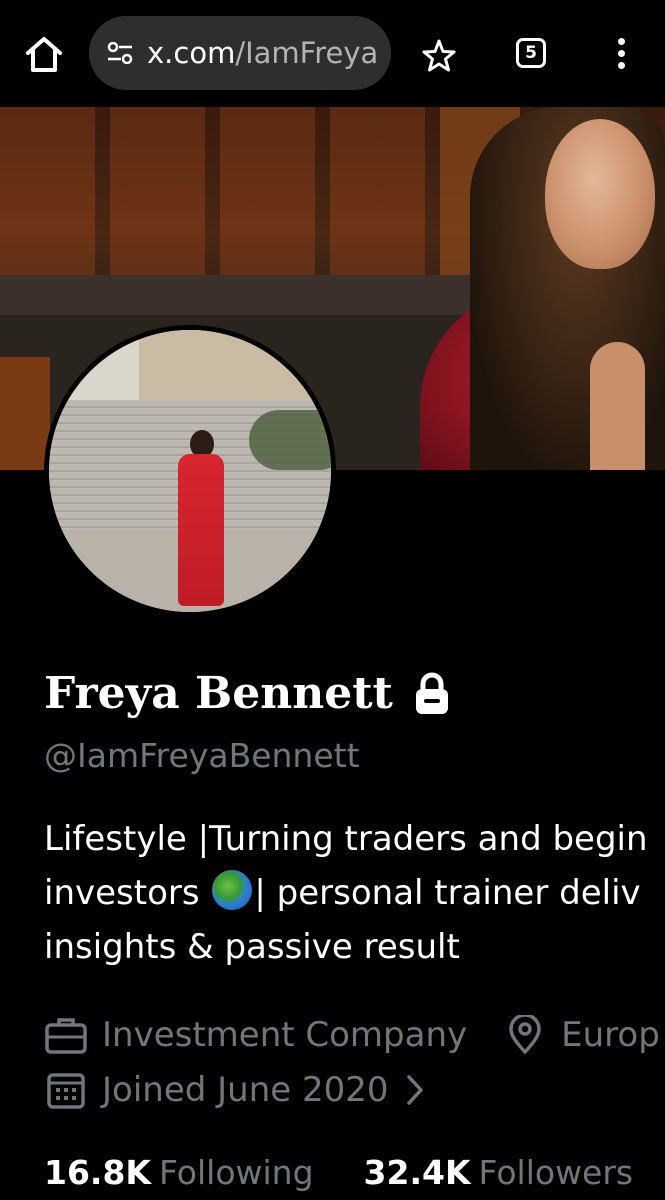 The height and width of the screenshot is (1200, 665). Describe the element at coordinates (252, 947) in the screenshot. I see `bio-line-3: insights & passive result` at that location.